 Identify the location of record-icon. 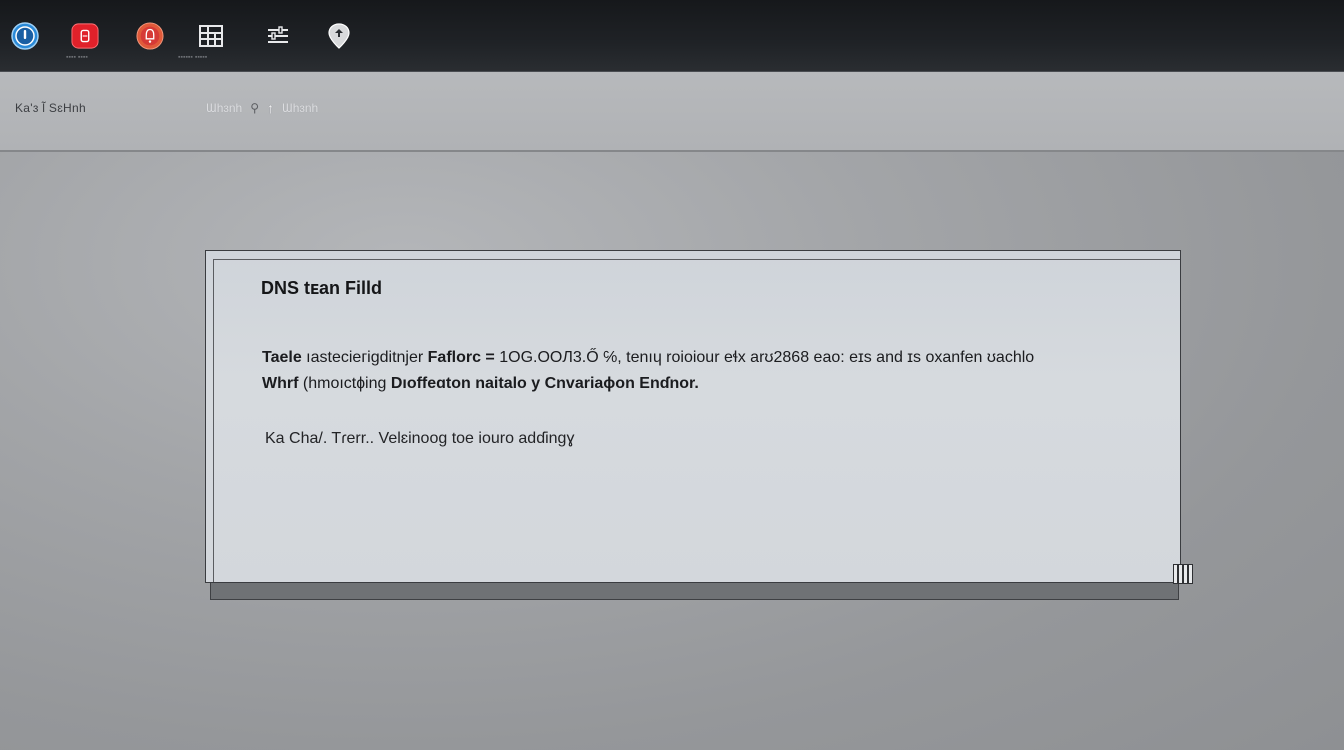
(85, 36).